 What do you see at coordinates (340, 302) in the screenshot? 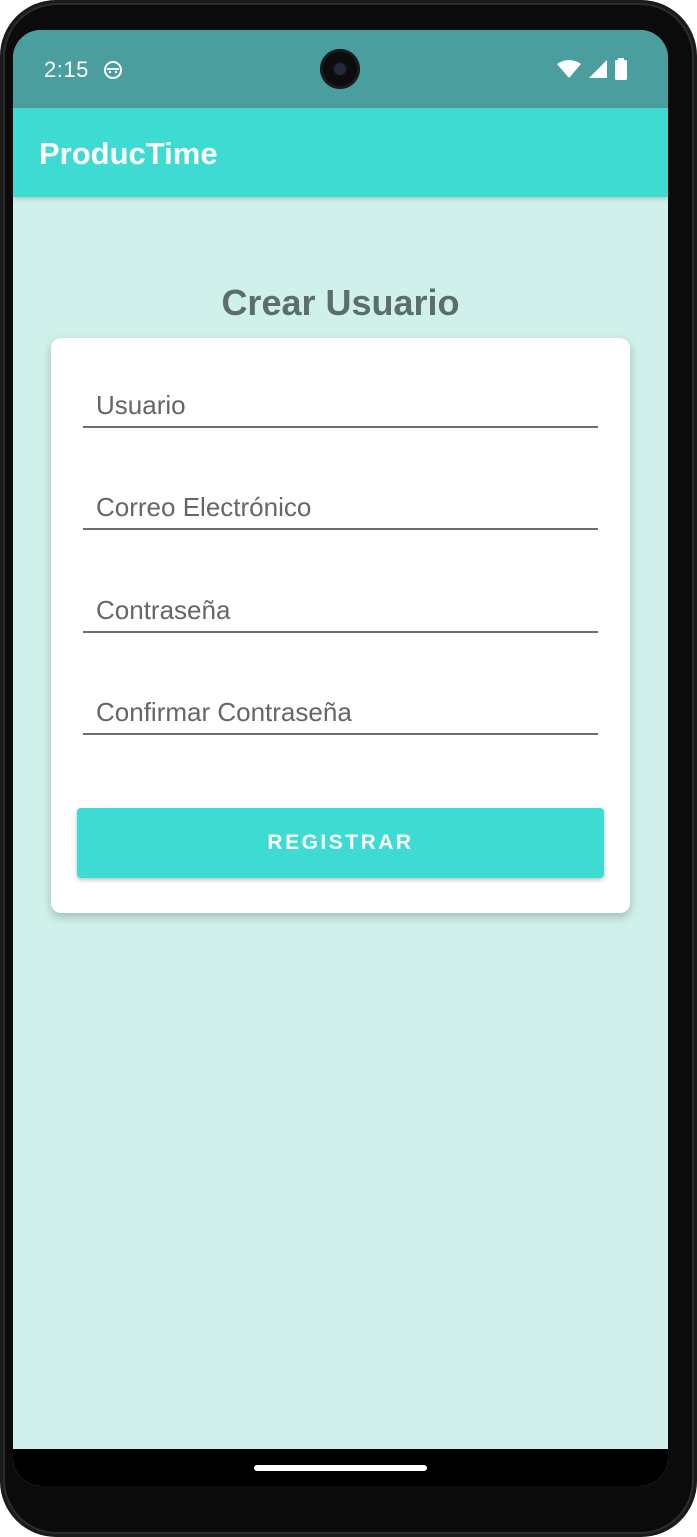
I see `page-heading: Crear Usuario` at bounding box center [340, 302].